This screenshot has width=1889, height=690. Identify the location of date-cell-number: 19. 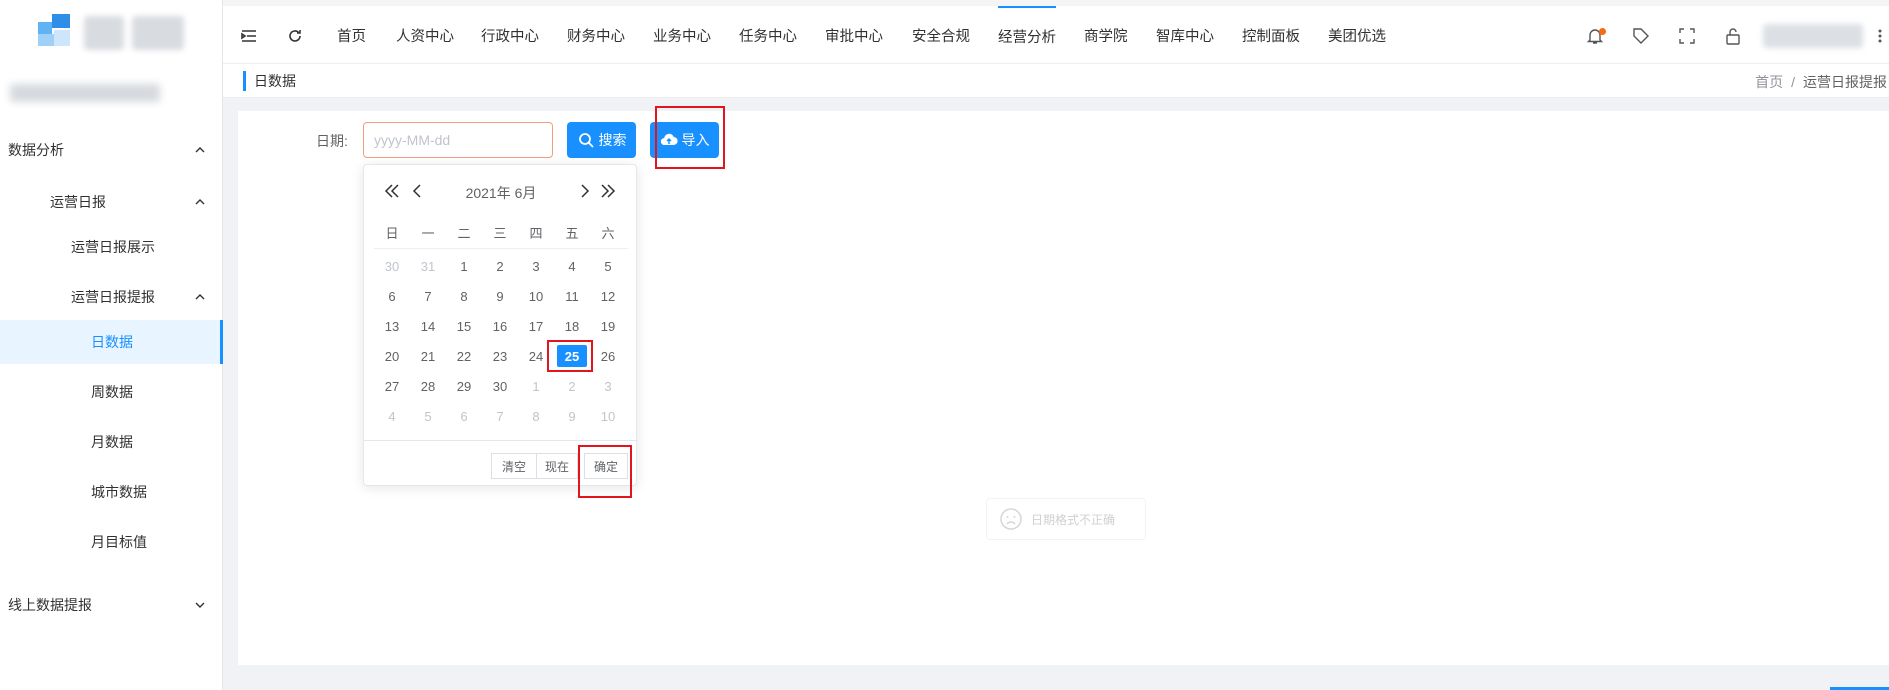
(608, 326).